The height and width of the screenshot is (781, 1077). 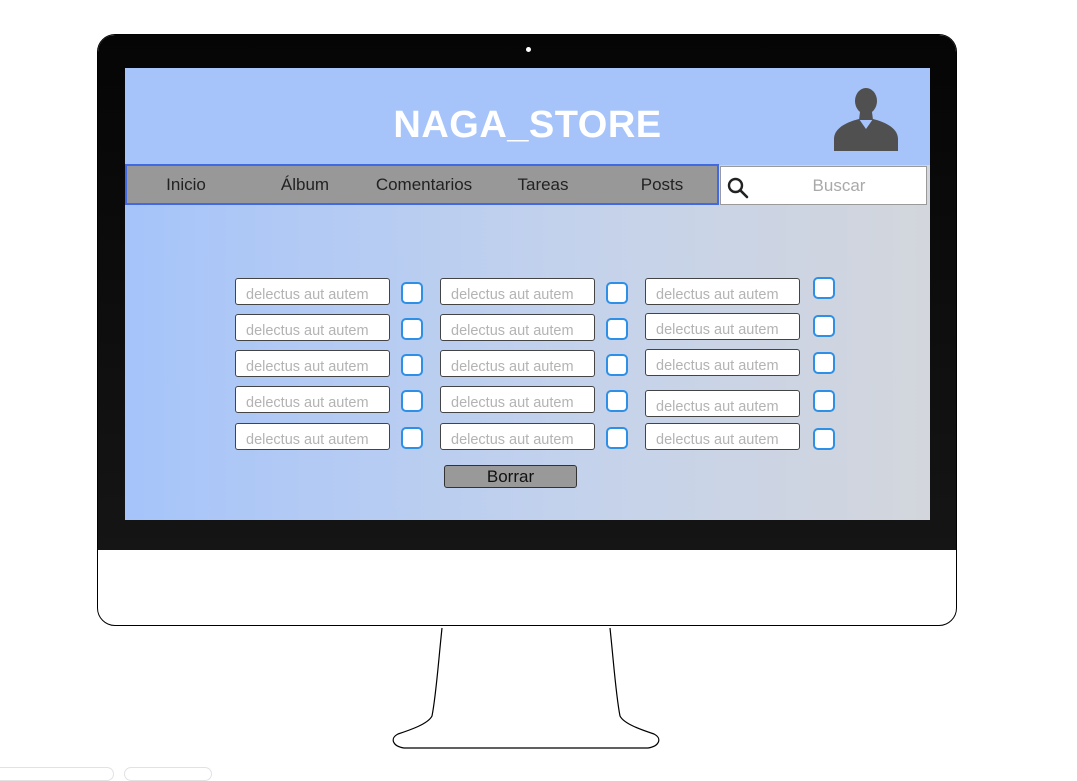 What do you see at coordinates (312, 363) in the screenshot?
I see `task-input-r3-c1` at bounding box center [312, 363].